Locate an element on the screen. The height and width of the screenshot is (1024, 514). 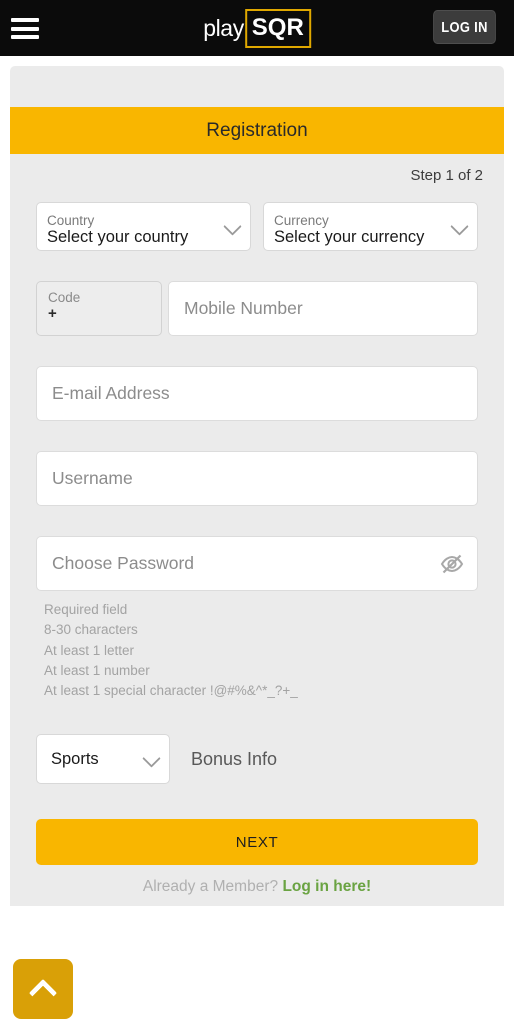
email-input: E-mail Address is located at coordinates (257, 393).